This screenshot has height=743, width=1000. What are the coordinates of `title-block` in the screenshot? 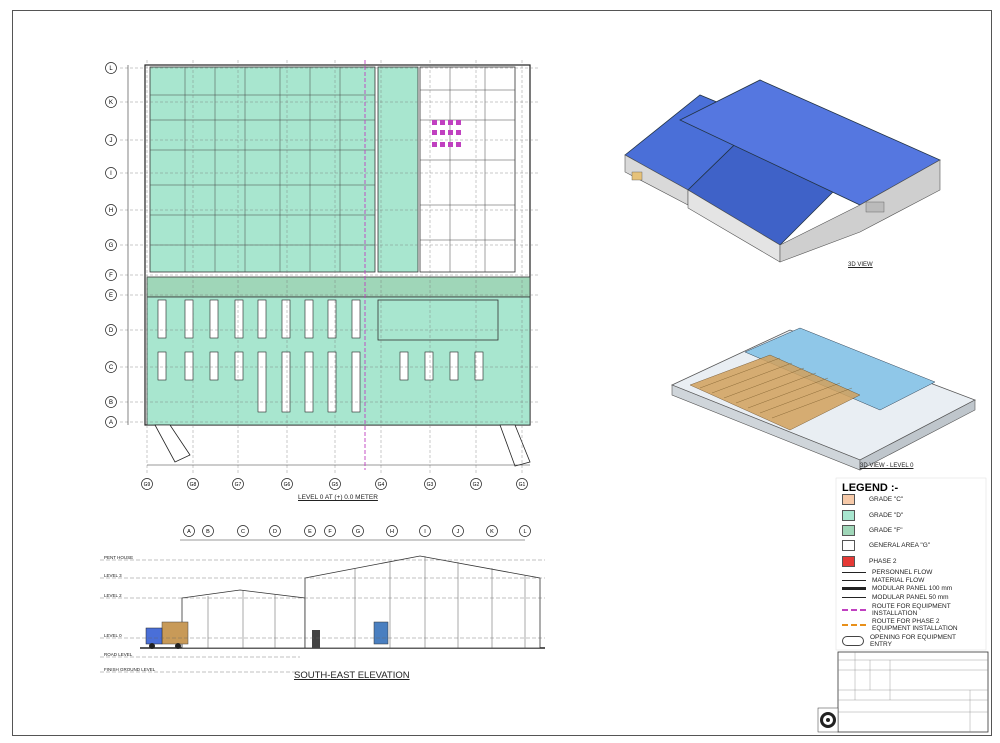 It's located at (903, 692).